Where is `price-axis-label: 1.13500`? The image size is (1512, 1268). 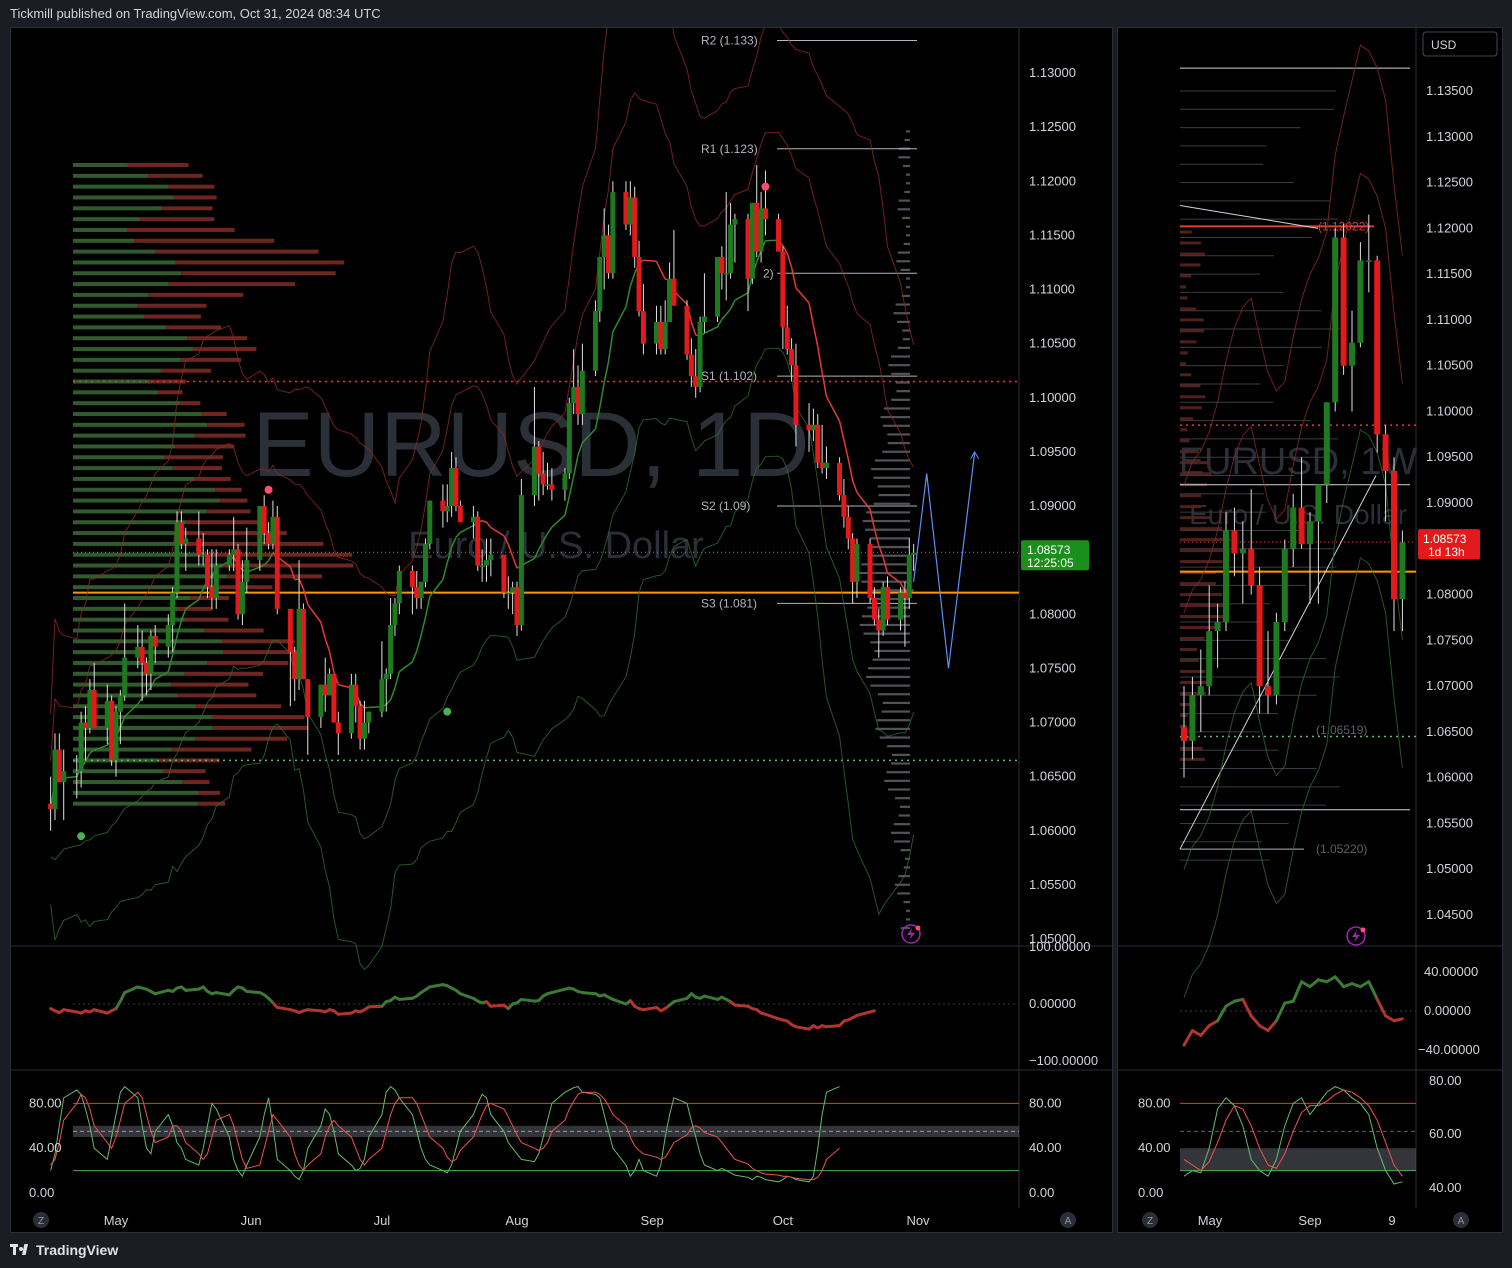 price-axis-label: 1.13500 is located at coordinates (1449, 90).